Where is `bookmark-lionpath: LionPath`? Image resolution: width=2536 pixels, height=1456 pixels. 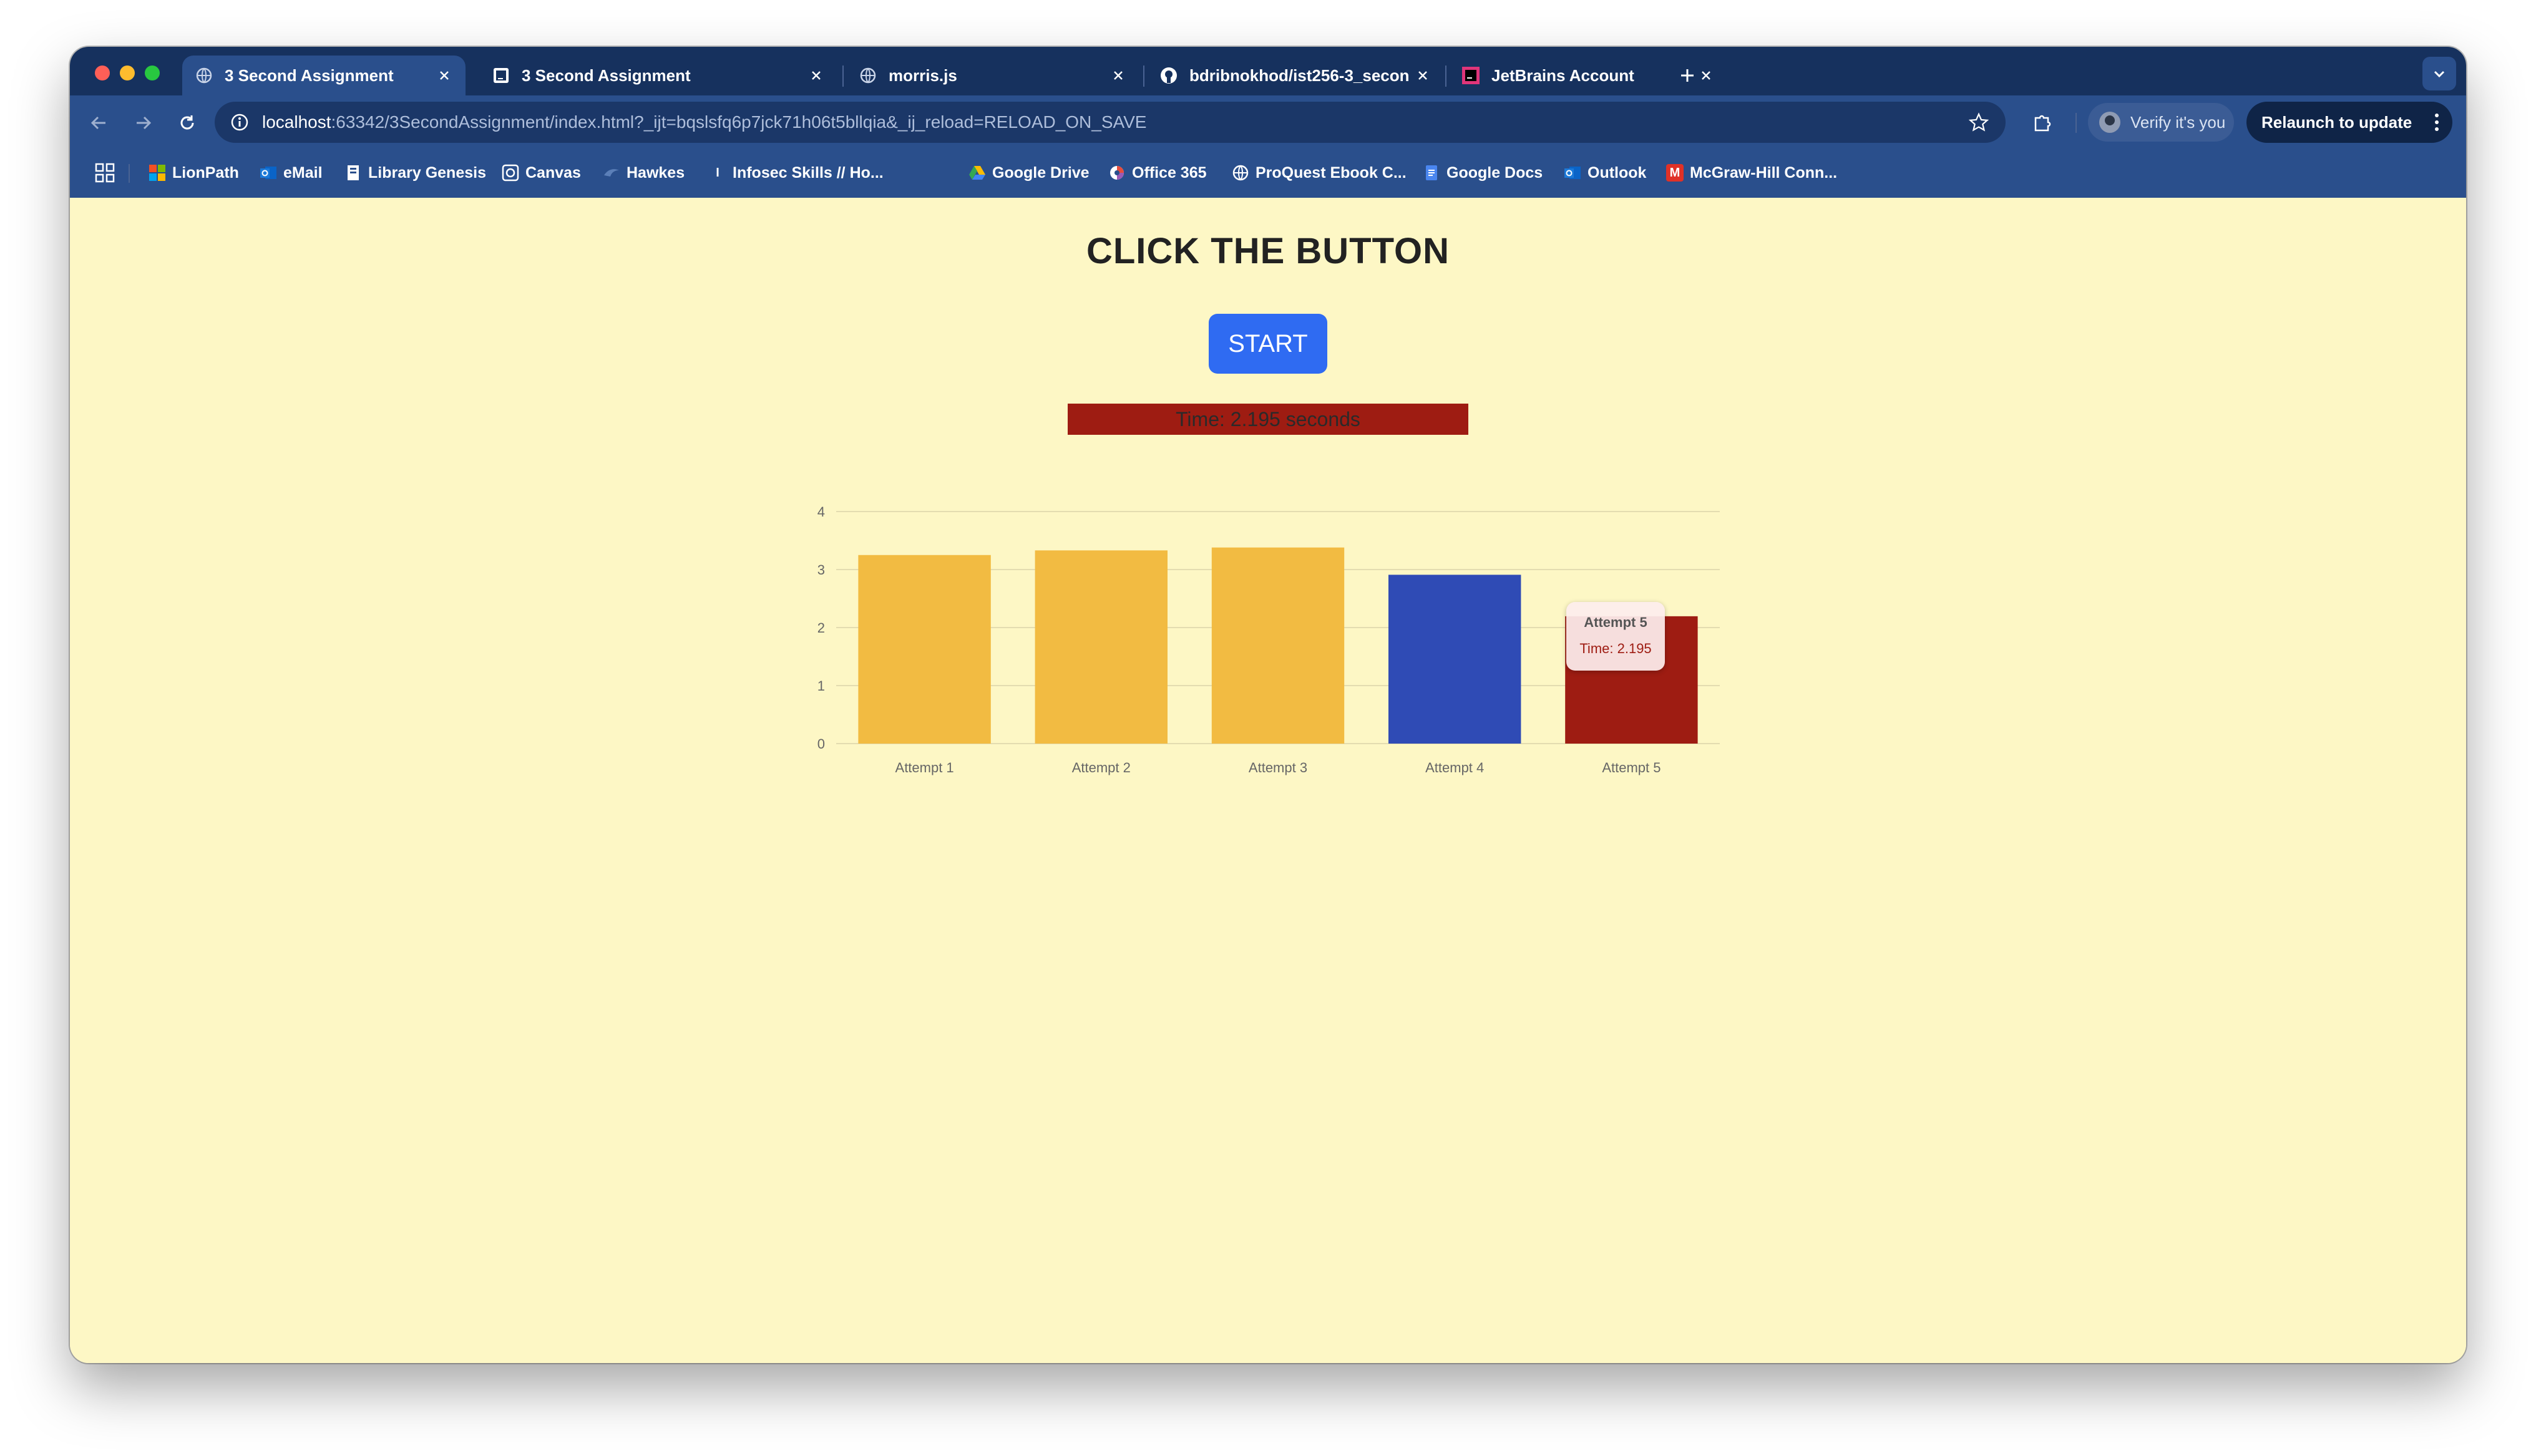 bookmark-lionpath: LionPath is located at coordinates (194, 173).